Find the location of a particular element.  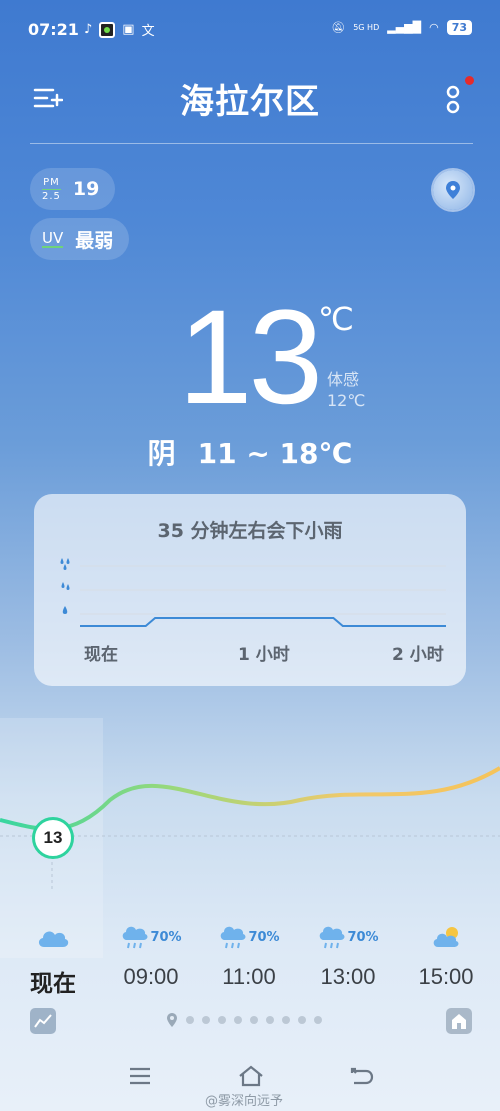

home-button is located at coordinates (459, 1021).